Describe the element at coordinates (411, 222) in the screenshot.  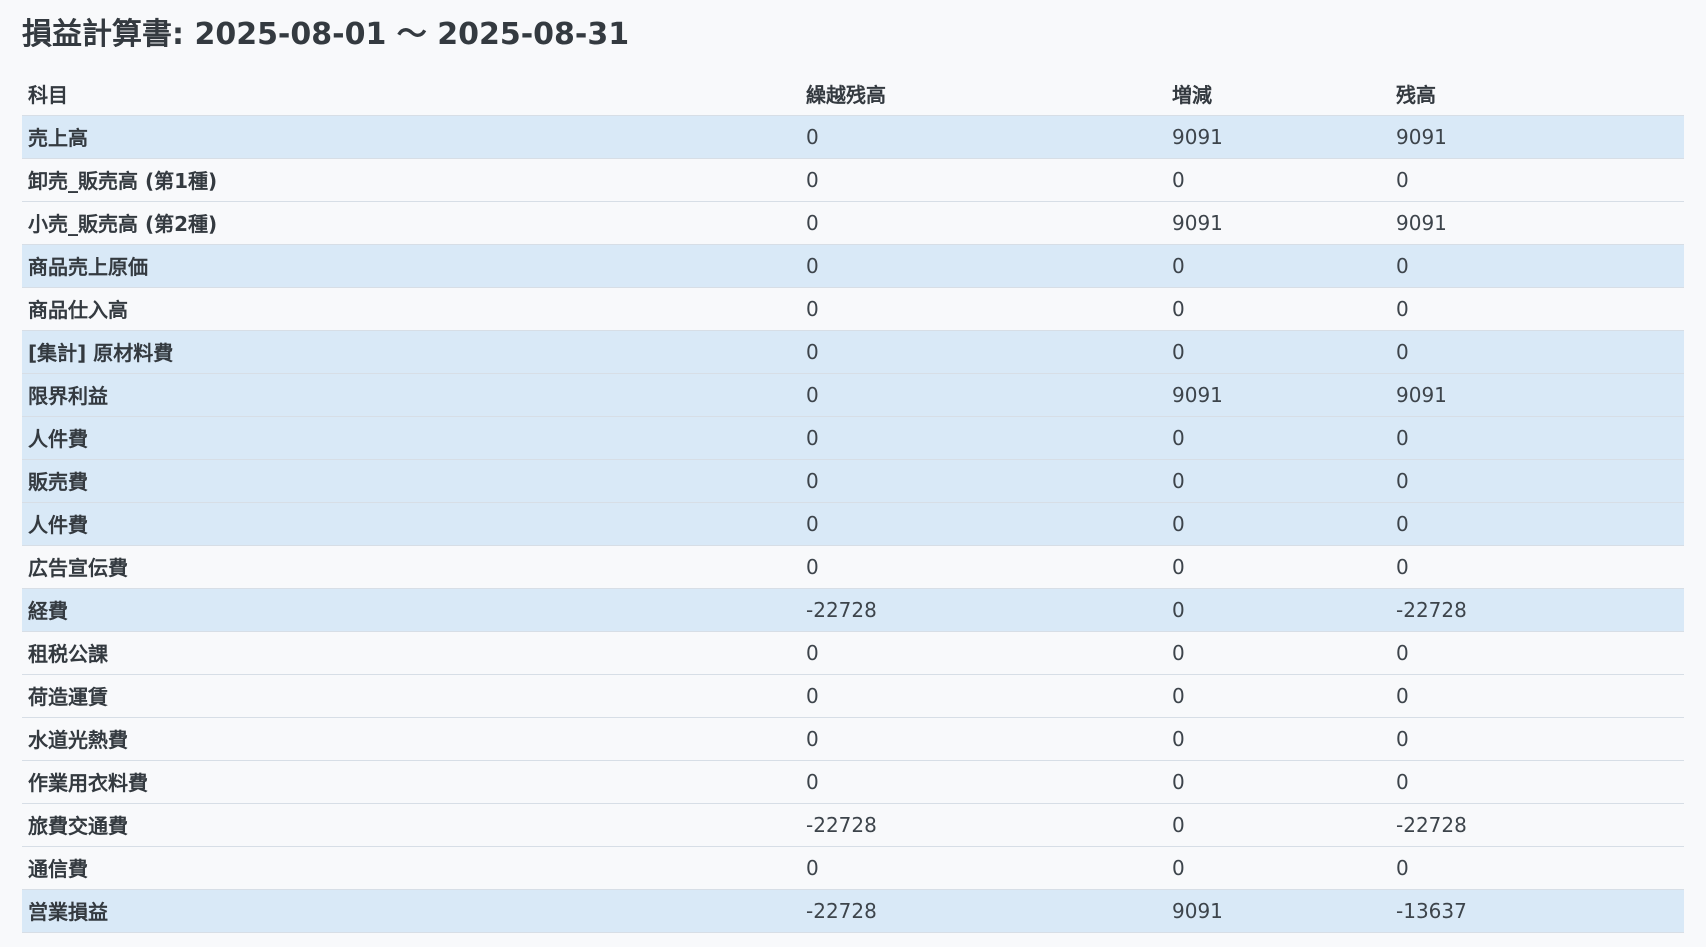
I see `account-cell: 小売_販売高 (第2種)` at that location.